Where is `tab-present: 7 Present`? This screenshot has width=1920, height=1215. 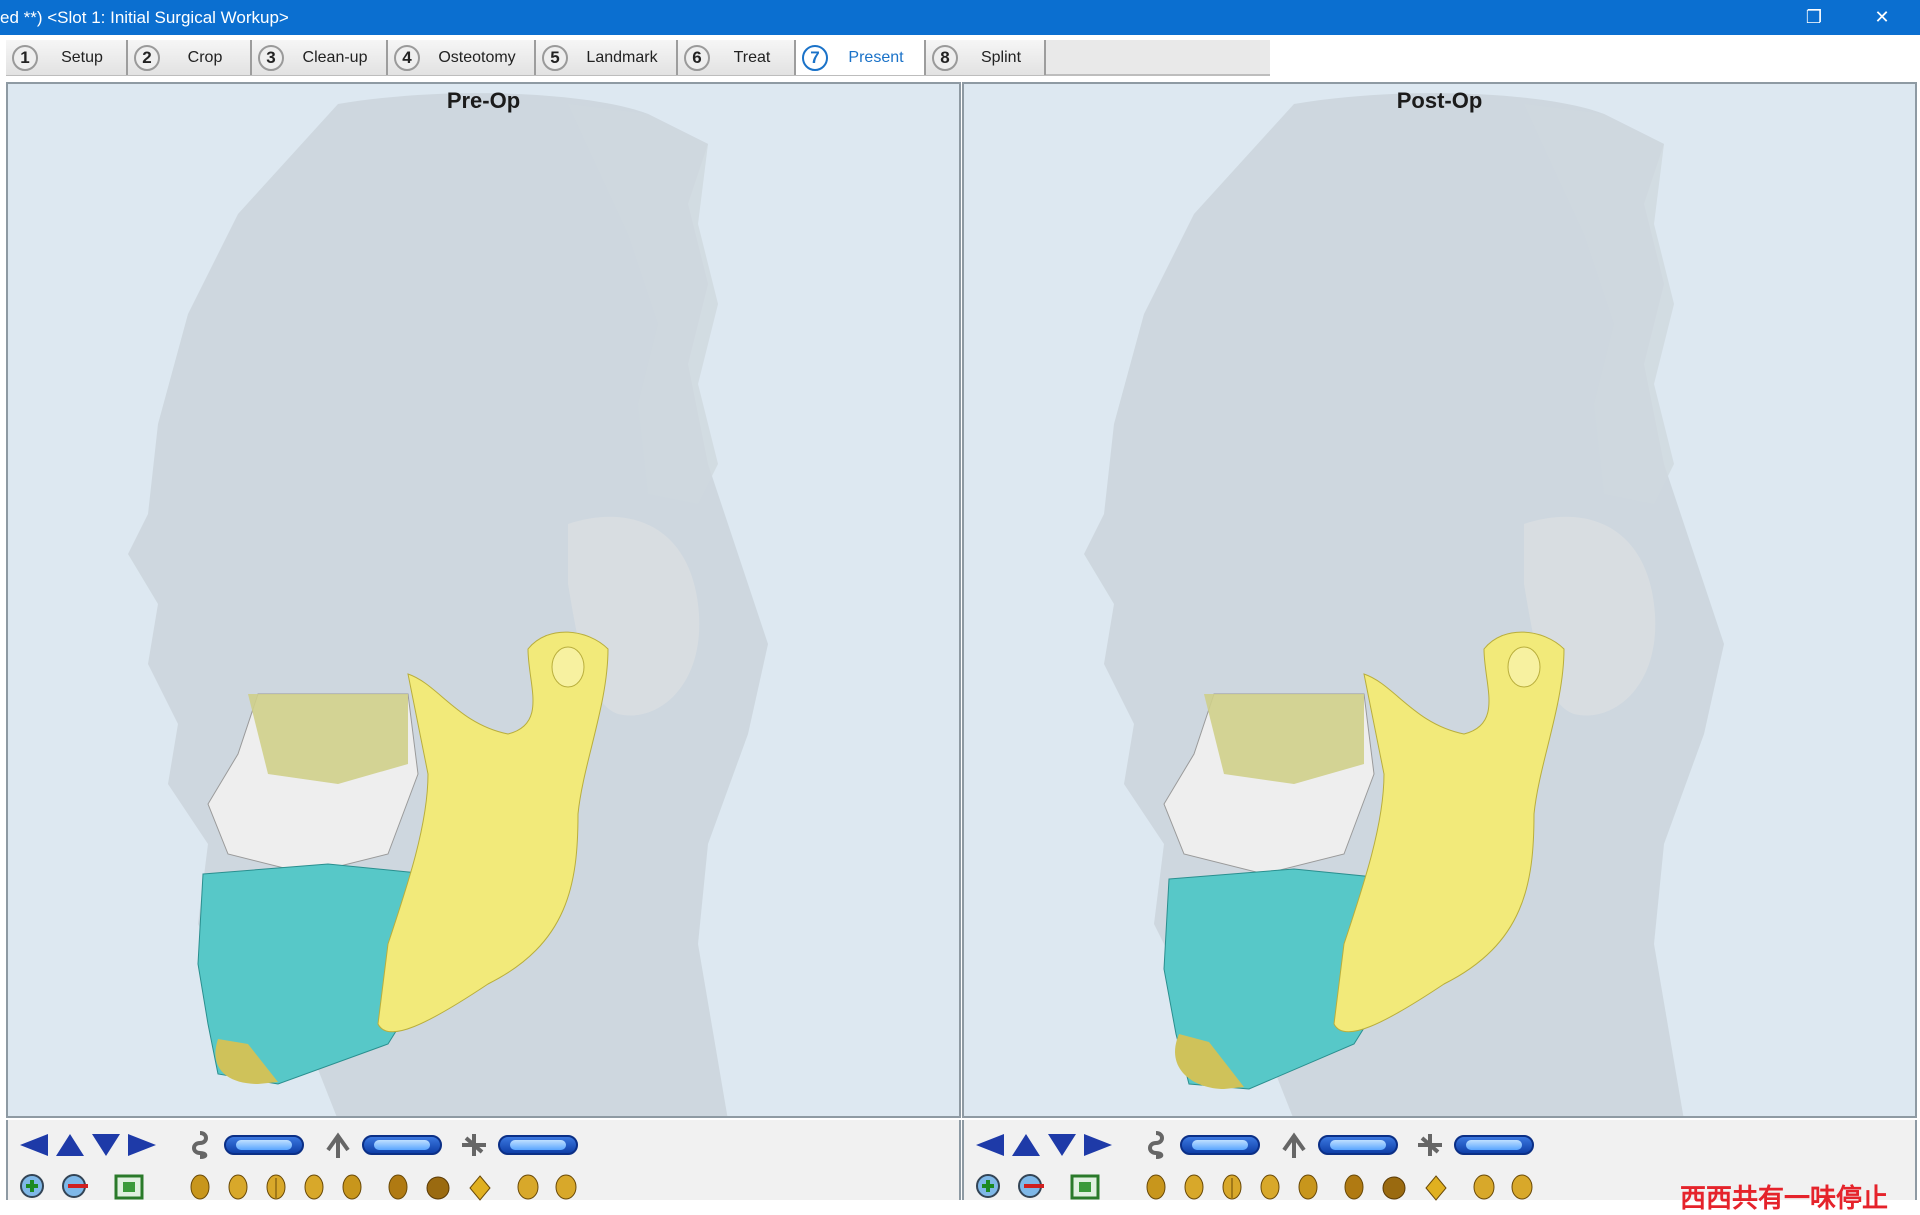
tab-present: 7 Present is located at coordinates (861, 57).